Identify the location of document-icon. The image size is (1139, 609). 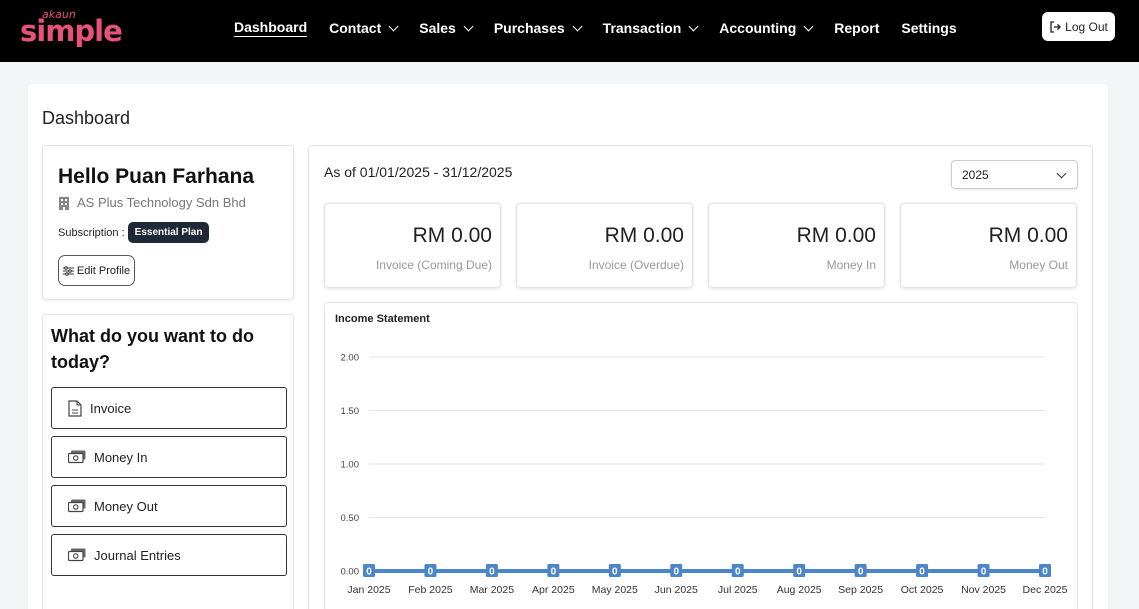
(75, 408).